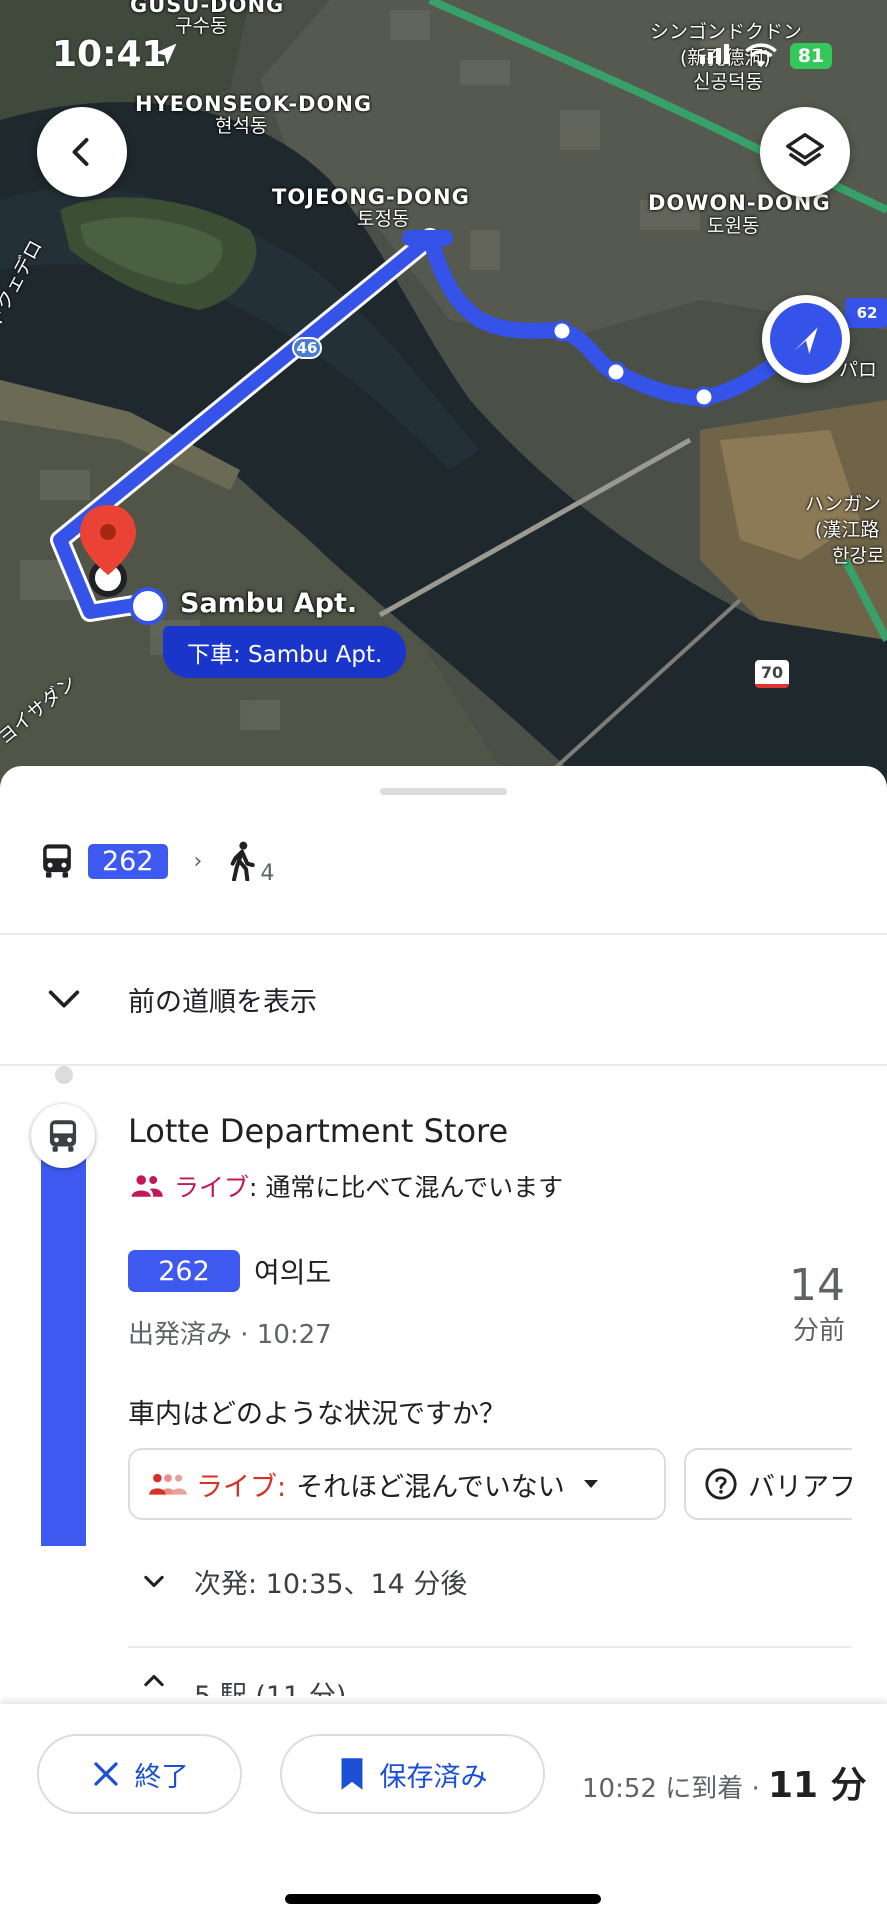 Image resolution: width=887 pixels, height=1920 pixels. I want to click on back-button, so click(82, 152).